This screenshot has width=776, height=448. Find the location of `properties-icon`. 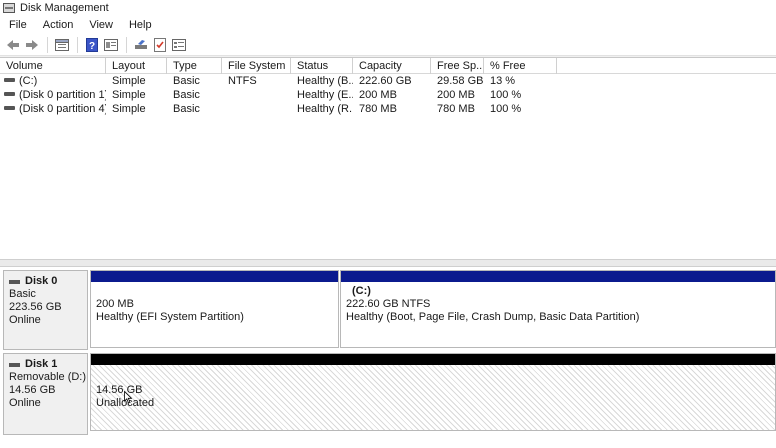

properties-icon is located at coordinates (111, 45).